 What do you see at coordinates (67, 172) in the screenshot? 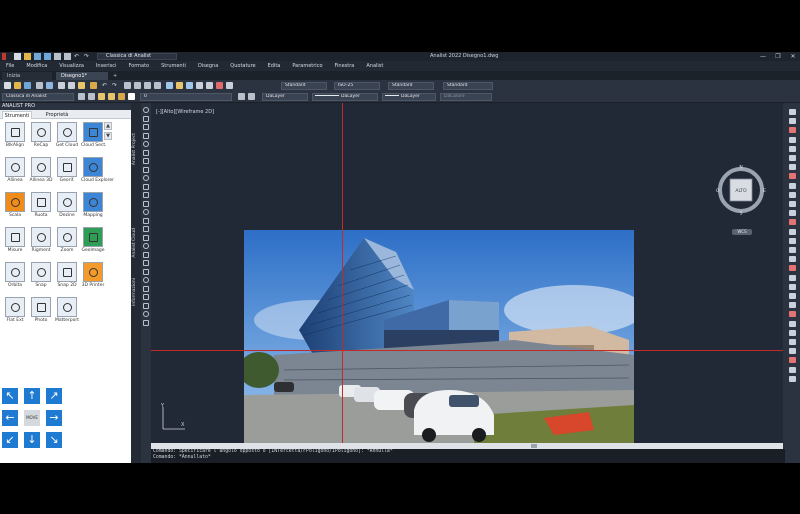
I see `tool-georef: Georif.` at bounding box center [67, 172].